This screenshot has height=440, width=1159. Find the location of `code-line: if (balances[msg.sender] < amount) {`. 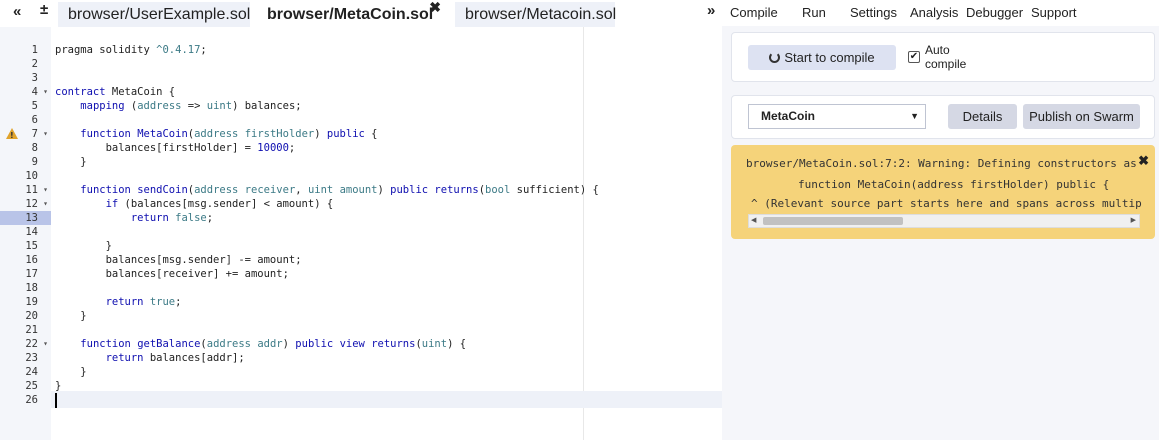

code-line: if (balances[msg.sender] < amount) { is located at coordinates (194, 204).